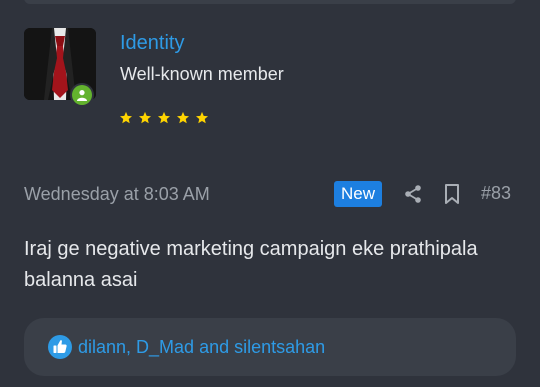  I want to click on new-post-badge: New, so click(358, 194).